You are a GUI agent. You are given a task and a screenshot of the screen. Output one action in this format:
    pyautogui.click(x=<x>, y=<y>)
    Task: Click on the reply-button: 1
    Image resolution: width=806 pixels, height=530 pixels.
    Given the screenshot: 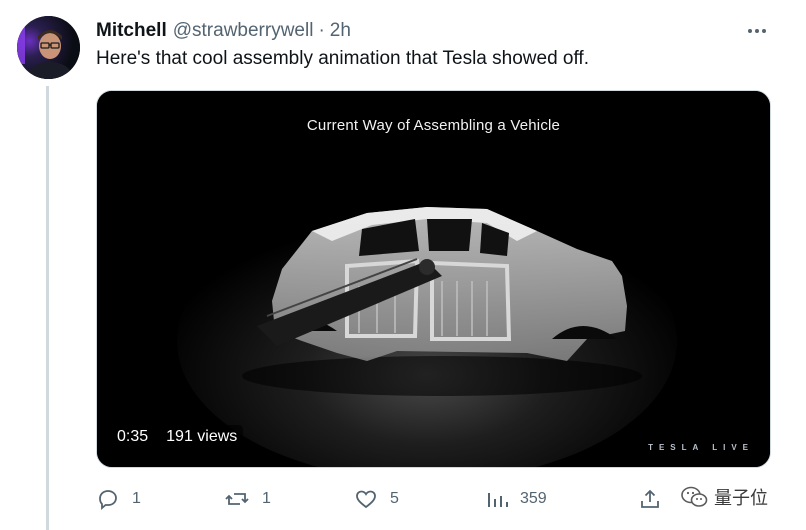 What is the action you would take?
    pyautogui.click(x=118, y=499)
    